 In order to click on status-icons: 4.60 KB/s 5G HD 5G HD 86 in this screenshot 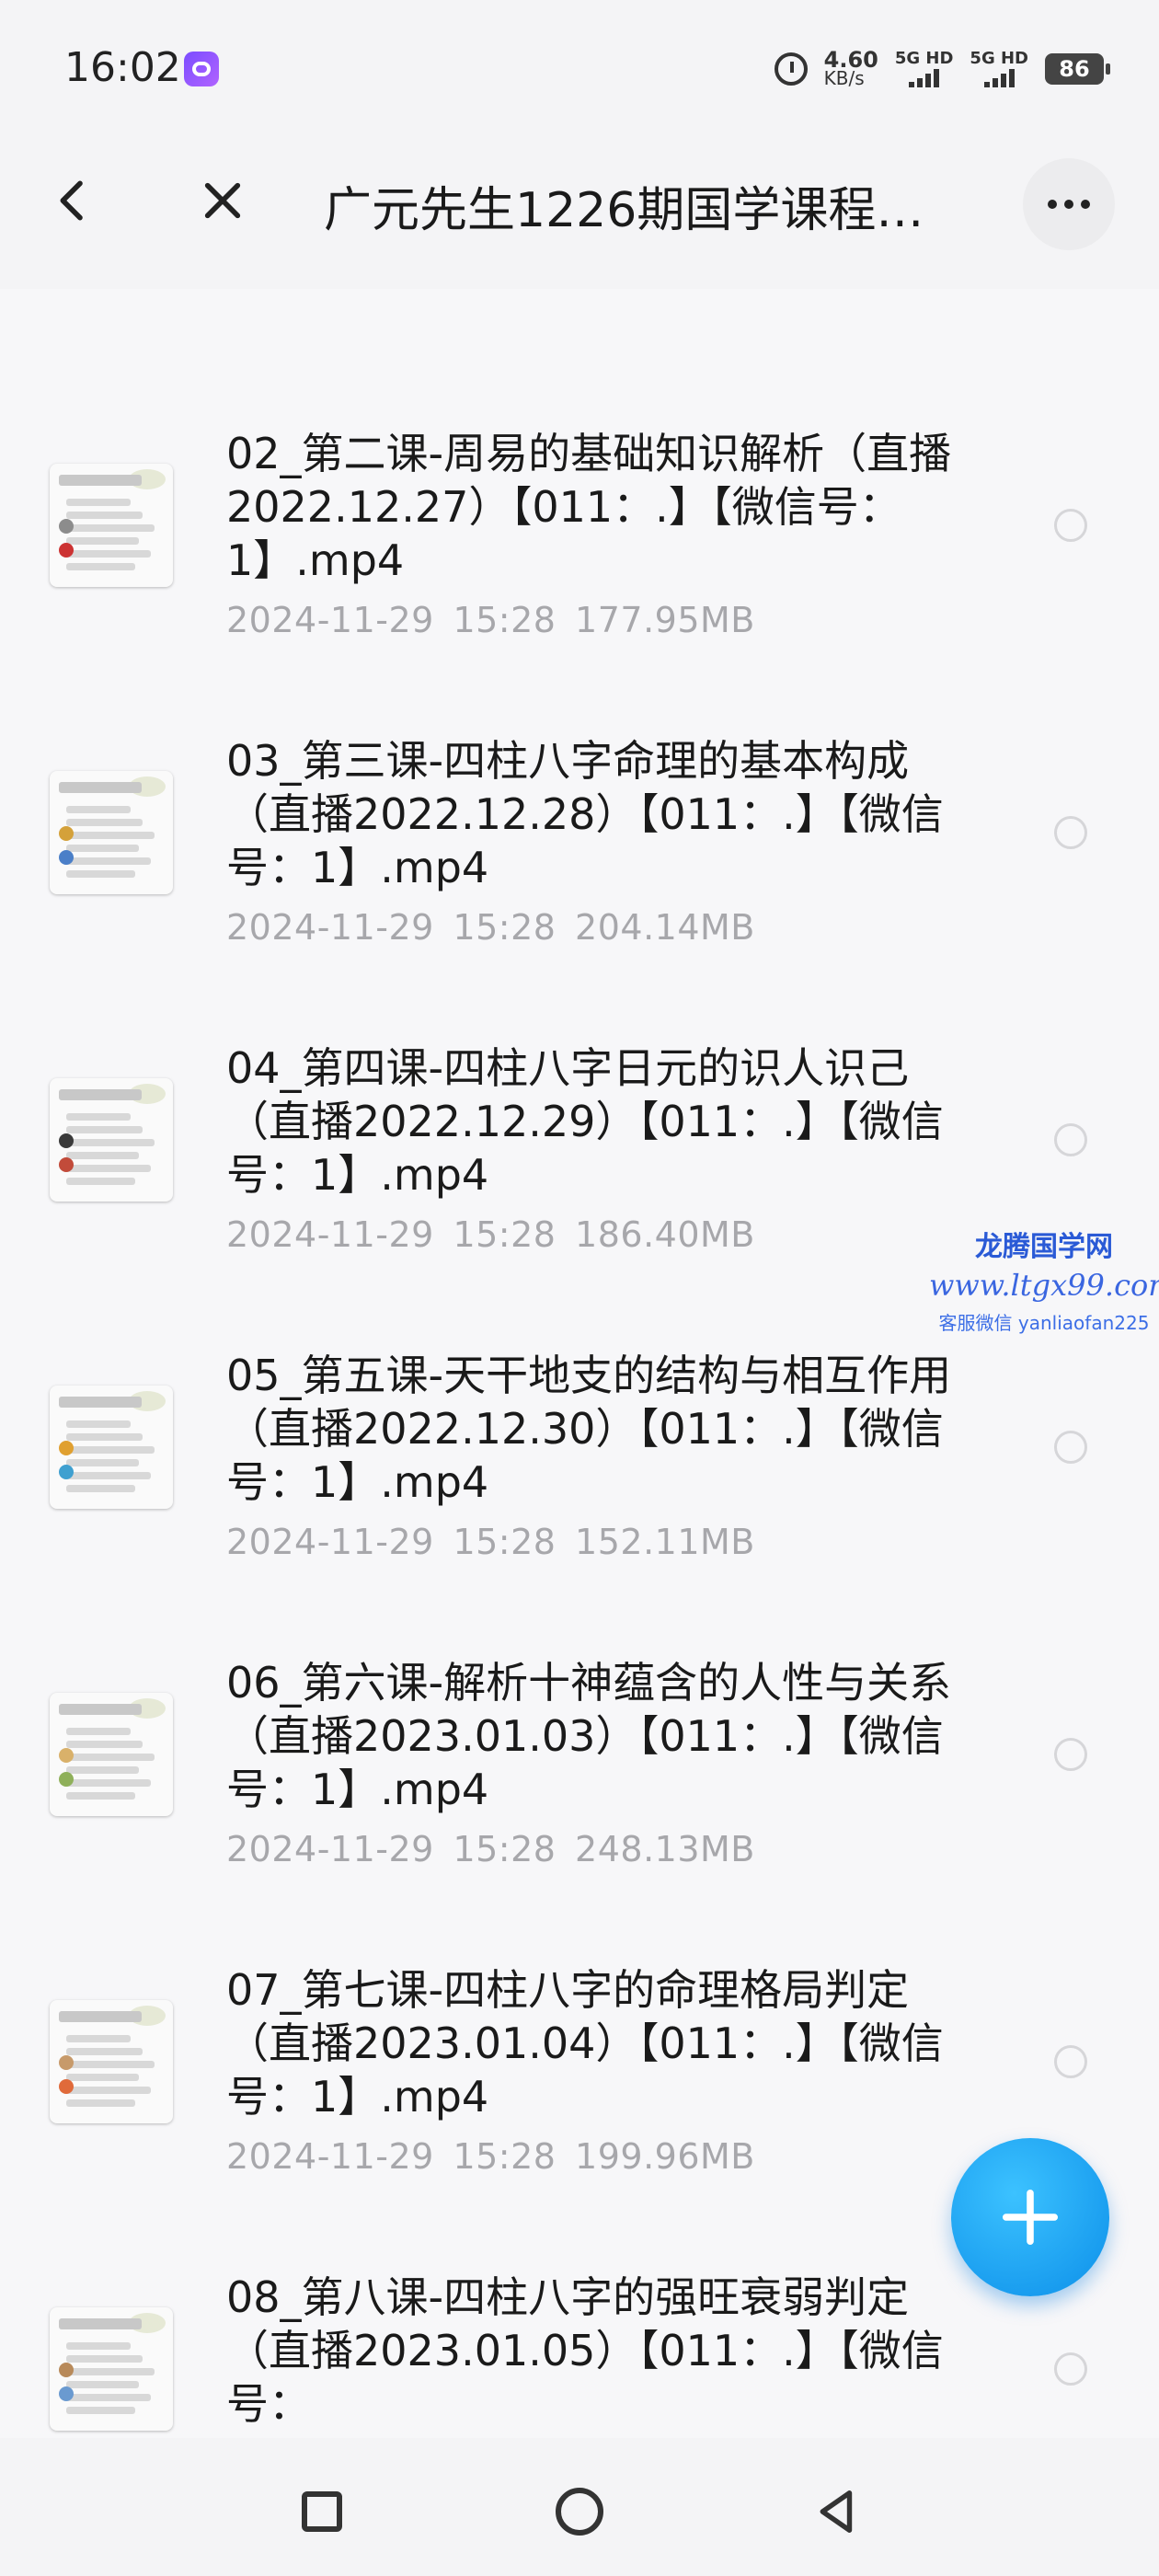, I will do `click(942, 69)`.